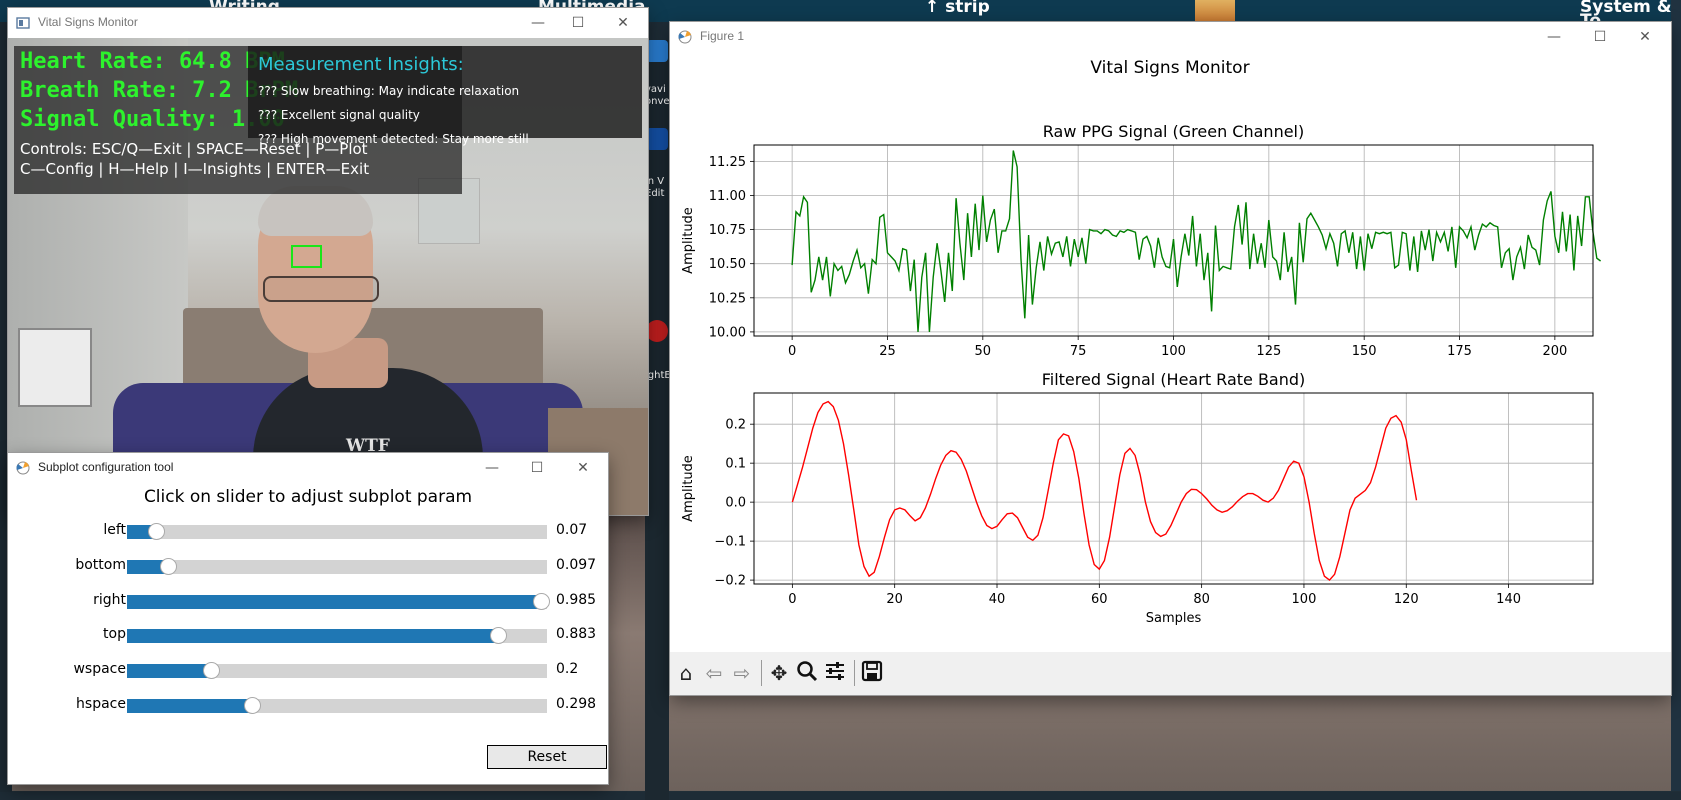  Describe the element at coordinates (735, 503) in the screenshot. I see `y-tick-label: 0.0` at that location.